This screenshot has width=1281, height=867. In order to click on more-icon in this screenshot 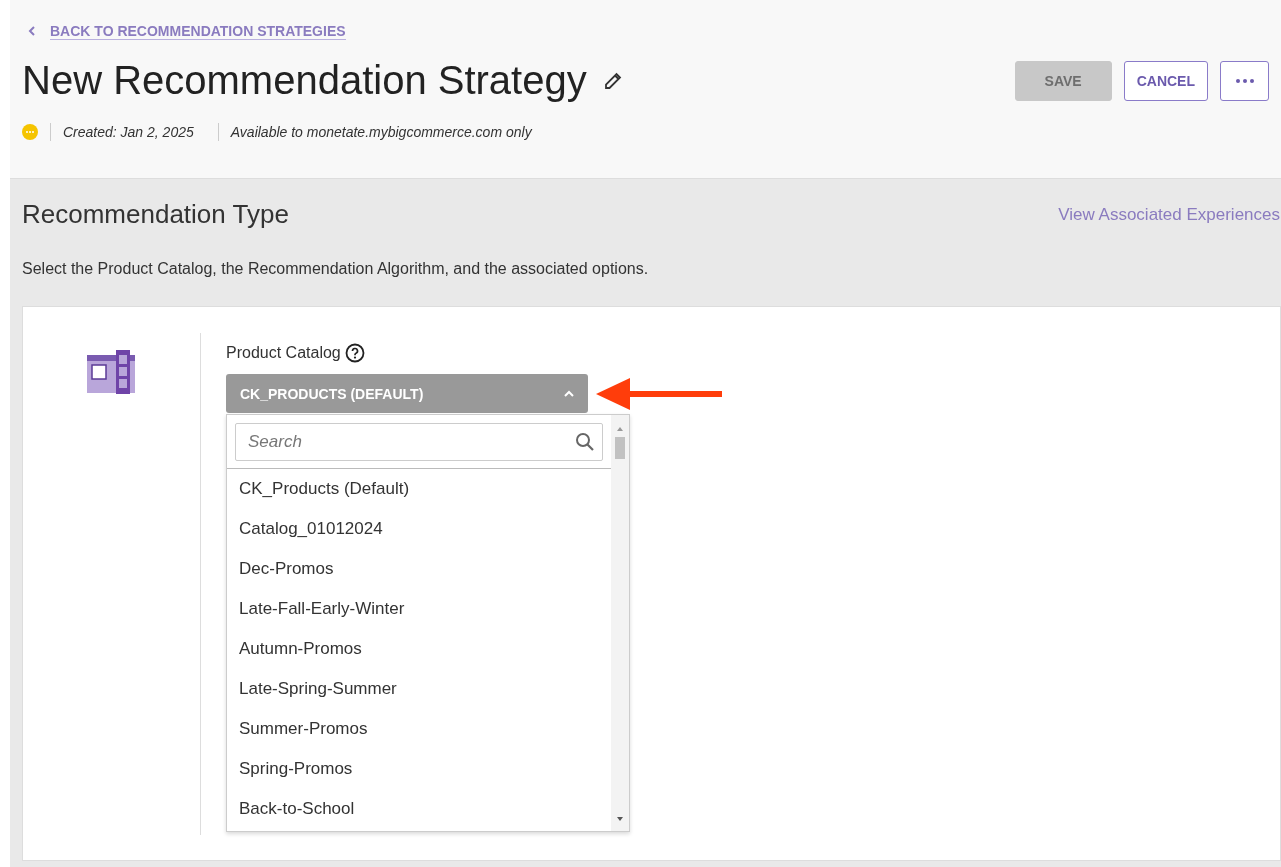, I will do `click(1244, 80)`.